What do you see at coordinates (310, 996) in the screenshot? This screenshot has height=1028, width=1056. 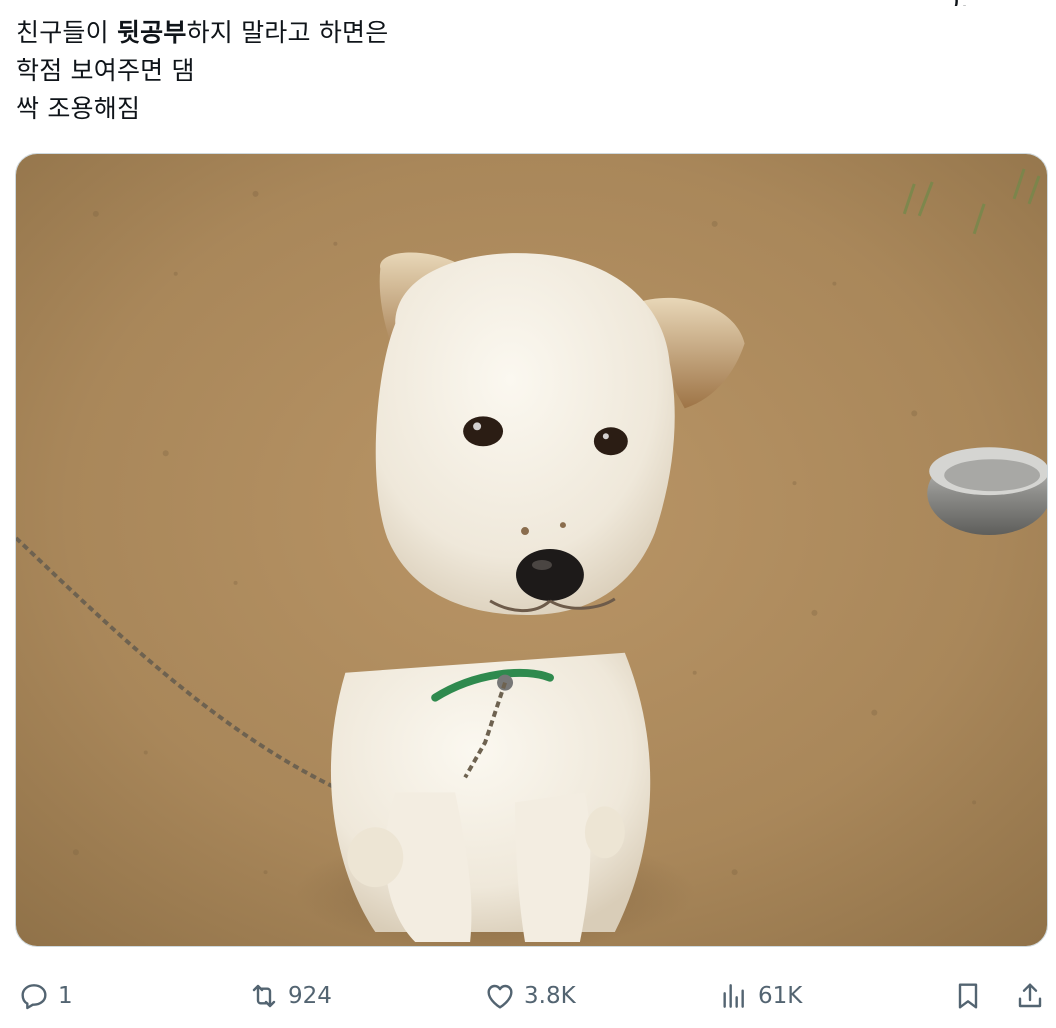 I see `retweet-count: 924` at bounding box center [310, 996].